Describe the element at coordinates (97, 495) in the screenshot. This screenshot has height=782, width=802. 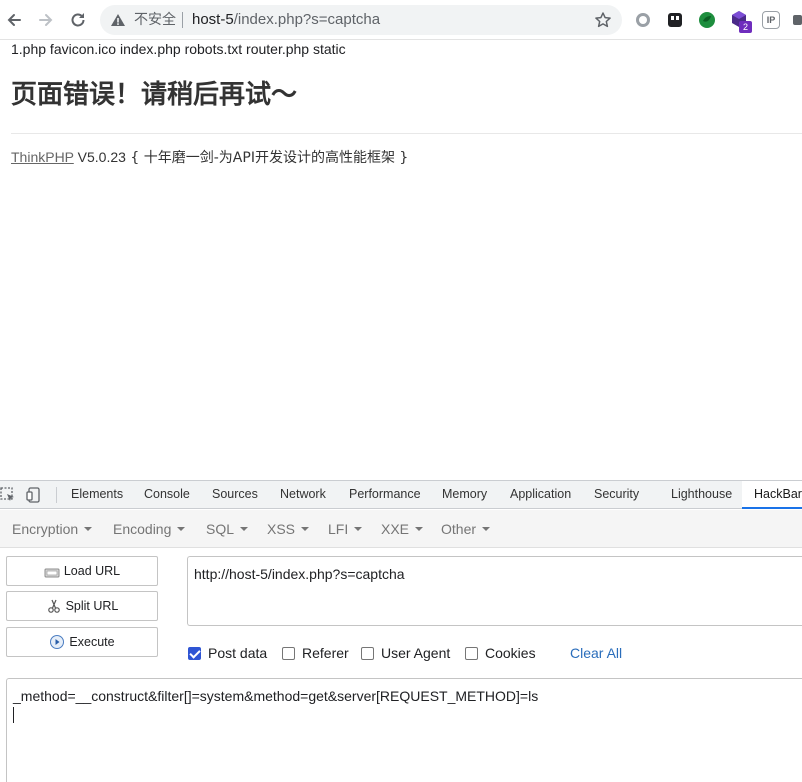
I see `tab-elements: Elements` at that location.